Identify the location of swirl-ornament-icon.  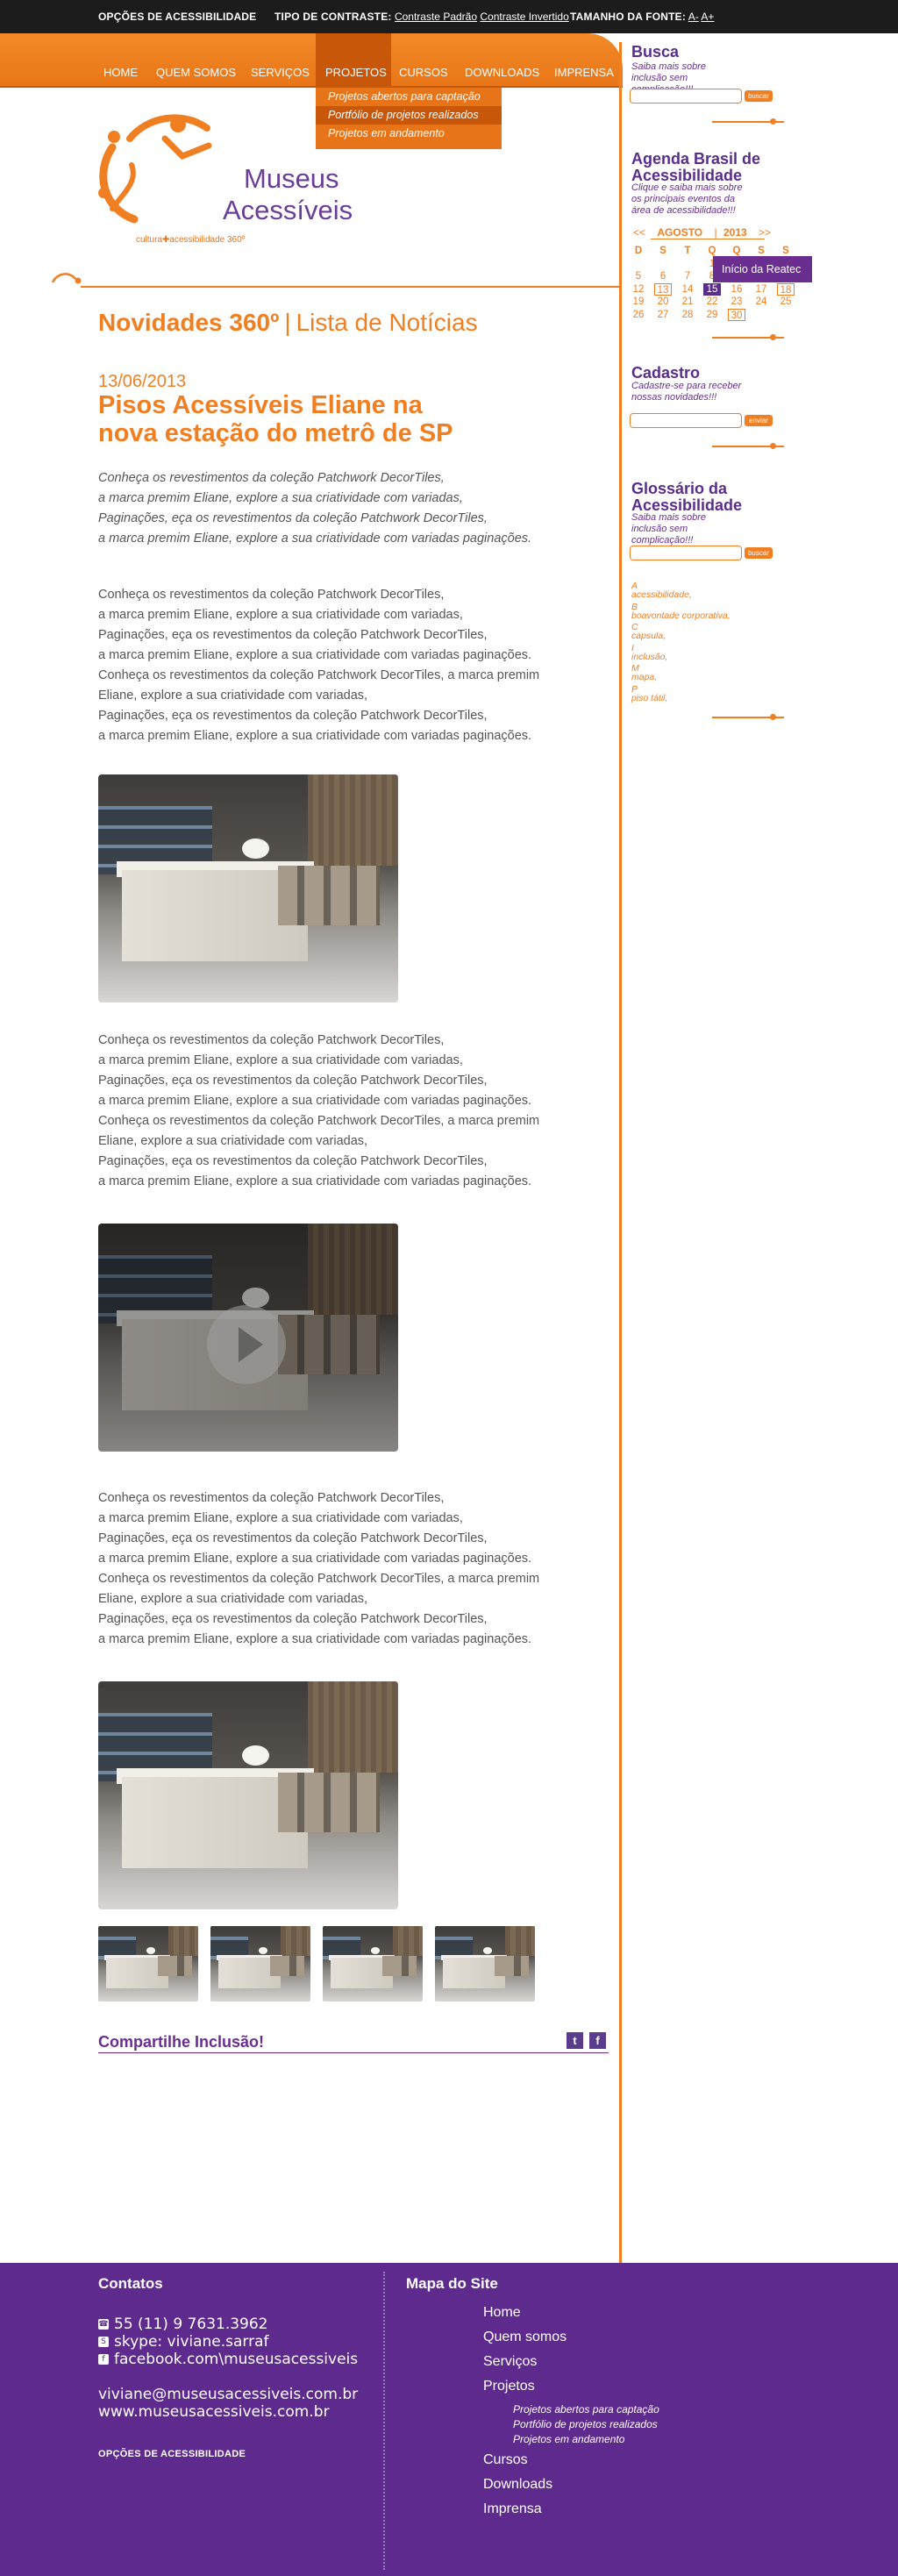
(66, 279).